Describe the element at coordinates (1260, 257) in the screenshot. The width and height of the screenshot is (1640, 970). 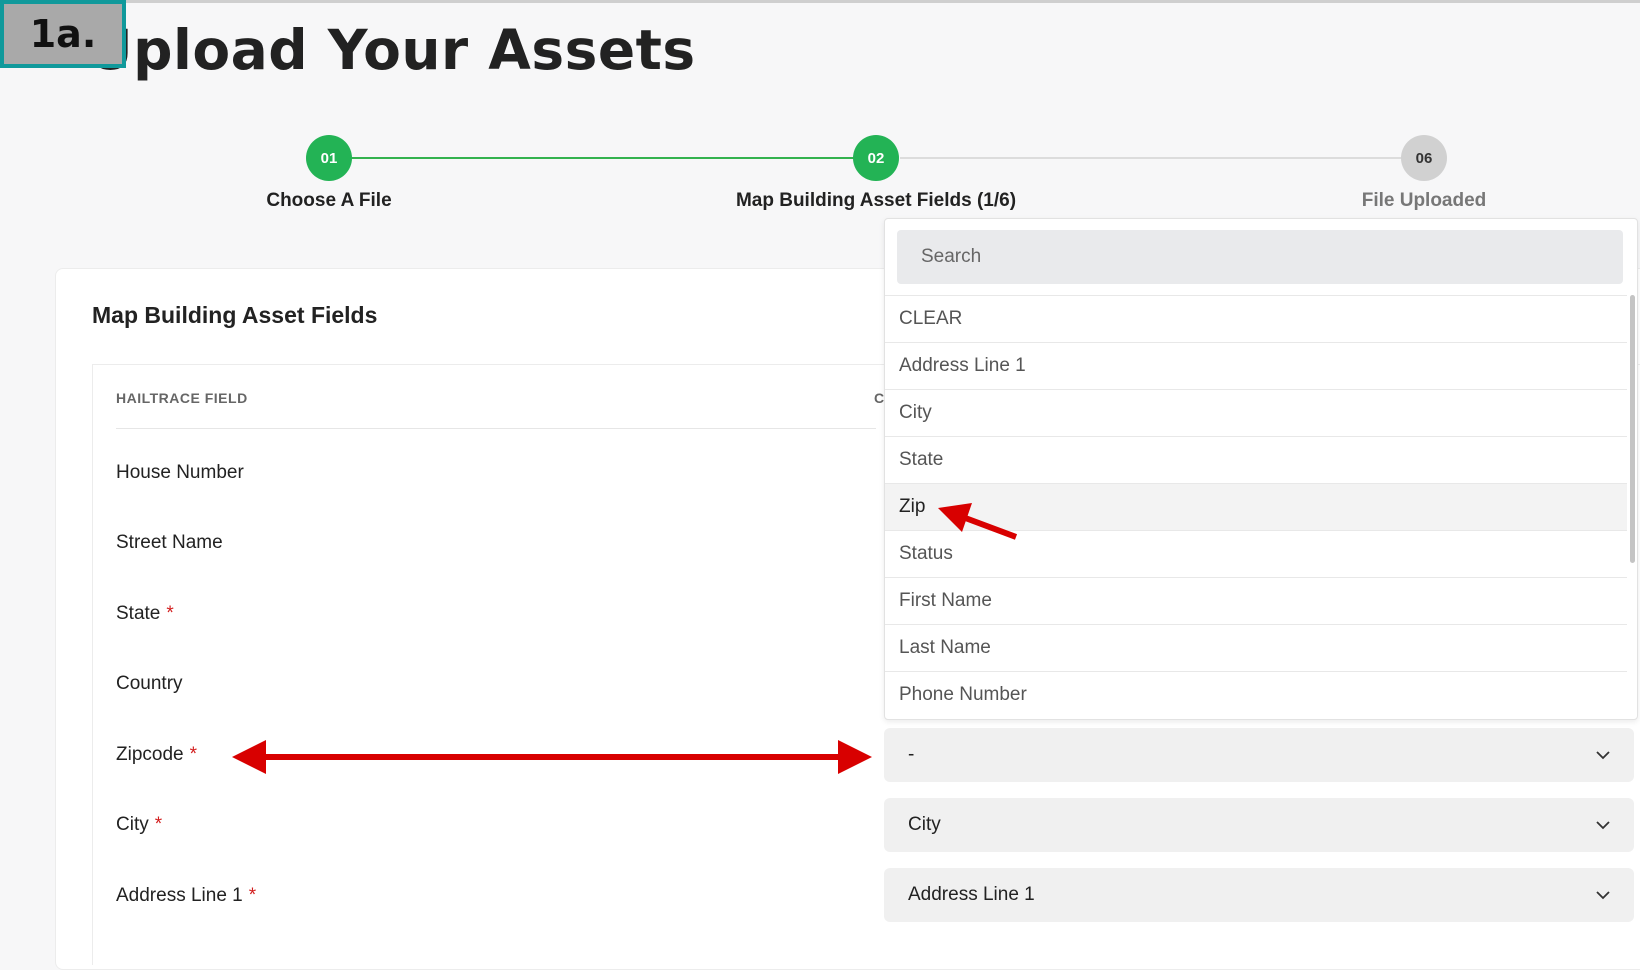
I see `search-input` at that location.